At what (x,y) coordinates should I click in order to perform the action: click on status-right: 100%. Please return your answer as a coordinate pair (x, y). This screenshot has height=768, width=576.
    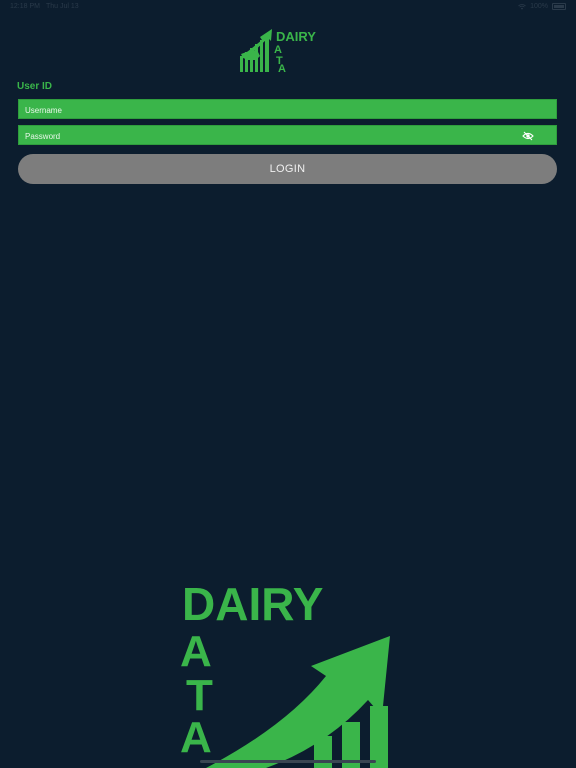
    Looking at the image, I should click on (542, 6).